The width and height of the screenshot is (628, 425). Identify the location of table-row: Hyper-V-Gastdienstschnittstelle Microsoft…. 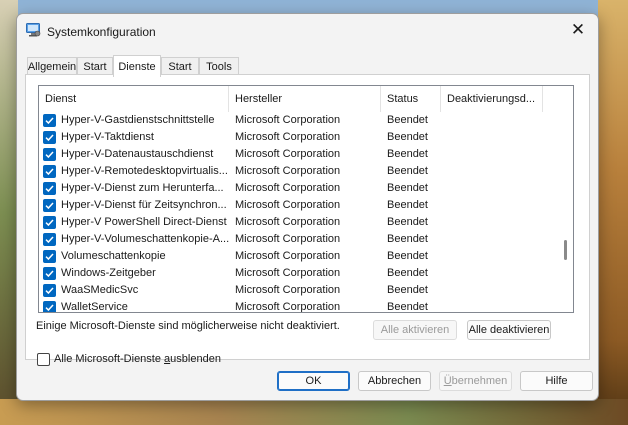
(294, 120).